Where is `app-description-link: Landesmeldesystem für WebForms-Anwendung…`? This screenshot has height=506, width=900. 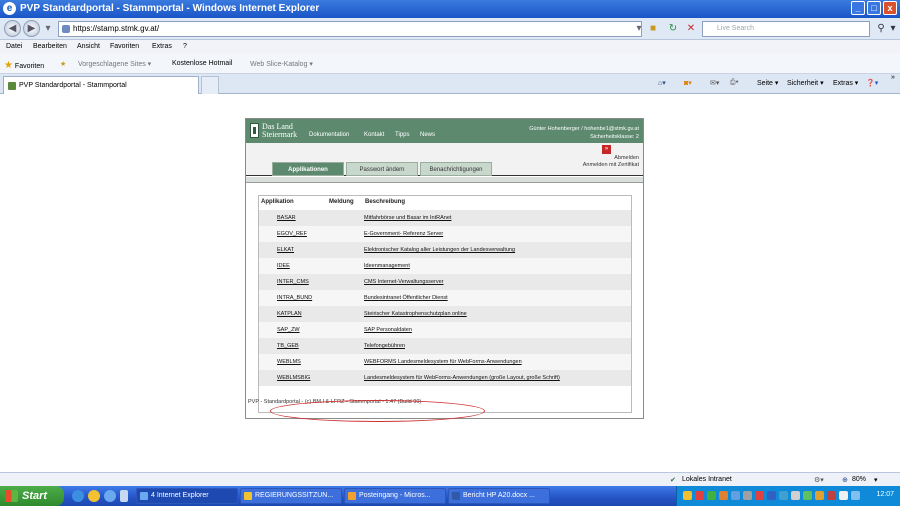 app-description-link: Landesmeldesystem für WebForms-Anwendung… is located at coordinates (462, 378).